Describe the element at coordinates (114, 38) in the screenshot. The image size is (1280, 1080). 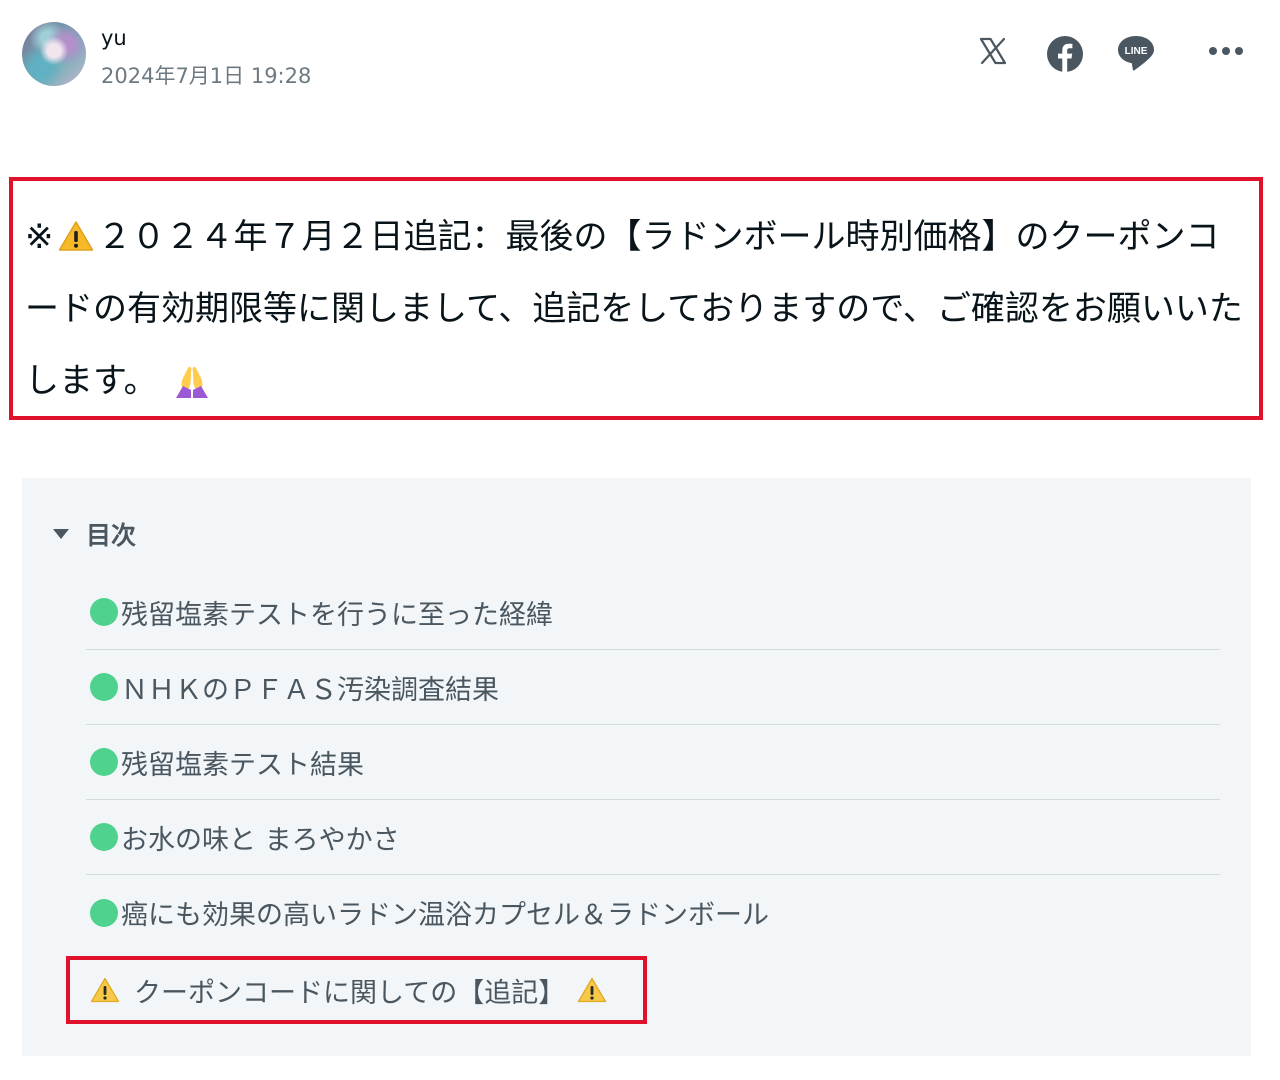
I see `author-name: yu` at that location.